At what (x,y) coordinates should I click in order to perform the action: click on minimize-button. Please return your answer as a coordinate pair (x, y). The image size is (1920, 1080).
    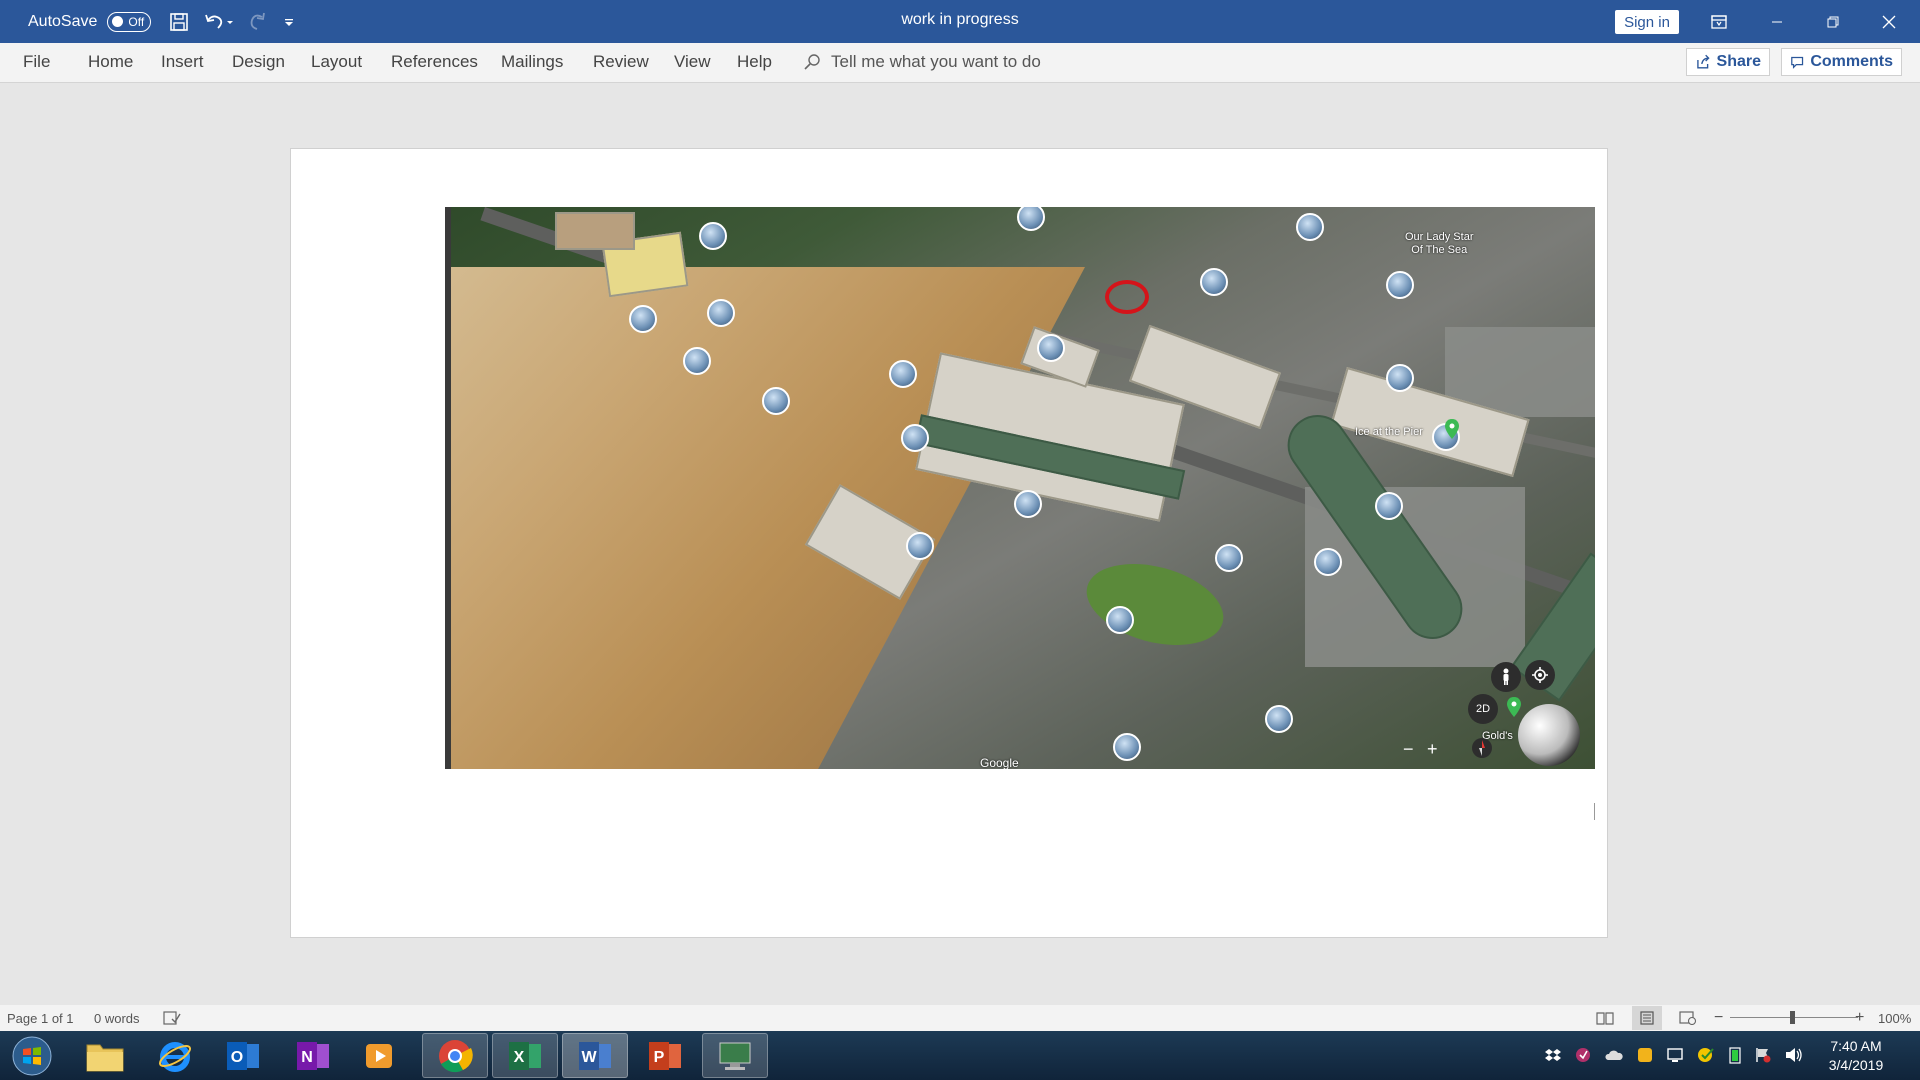
    Looking at the image, I should click on (1777, 21).